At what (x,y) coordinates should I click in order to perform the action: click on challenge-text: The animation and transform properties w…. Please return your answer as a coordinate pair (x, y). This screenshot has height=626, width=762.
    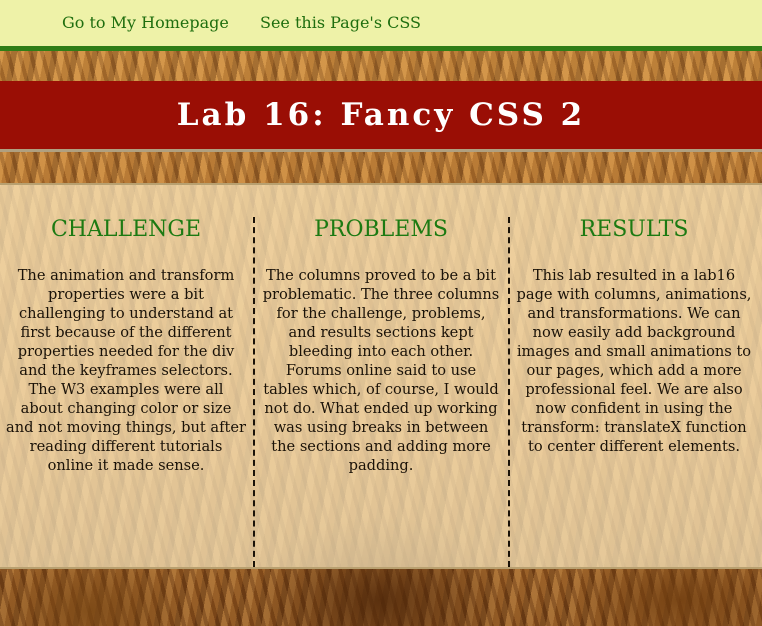
    Looking at the image, I should click on (126, 370).